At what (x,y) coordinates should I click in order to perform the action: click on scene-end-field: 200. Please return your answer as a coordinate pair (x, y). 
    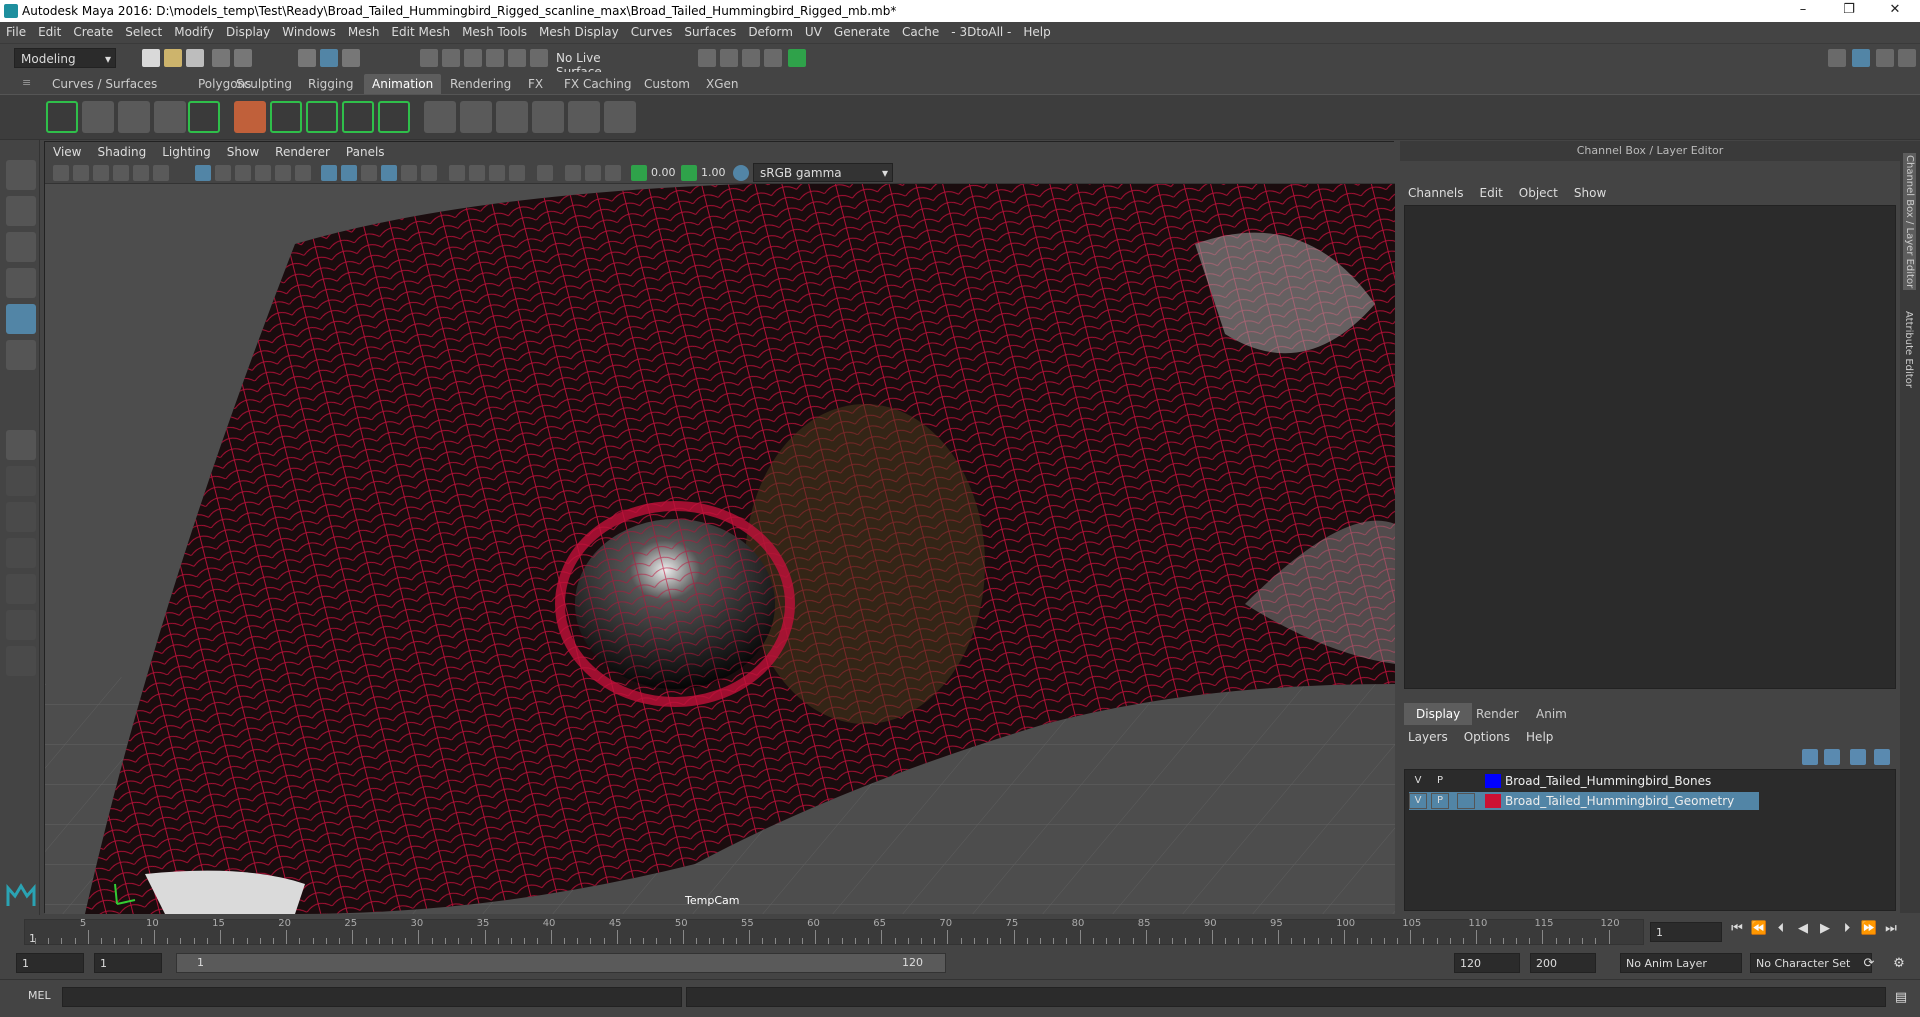
    Looking at the image, I should click on (1563, 963).